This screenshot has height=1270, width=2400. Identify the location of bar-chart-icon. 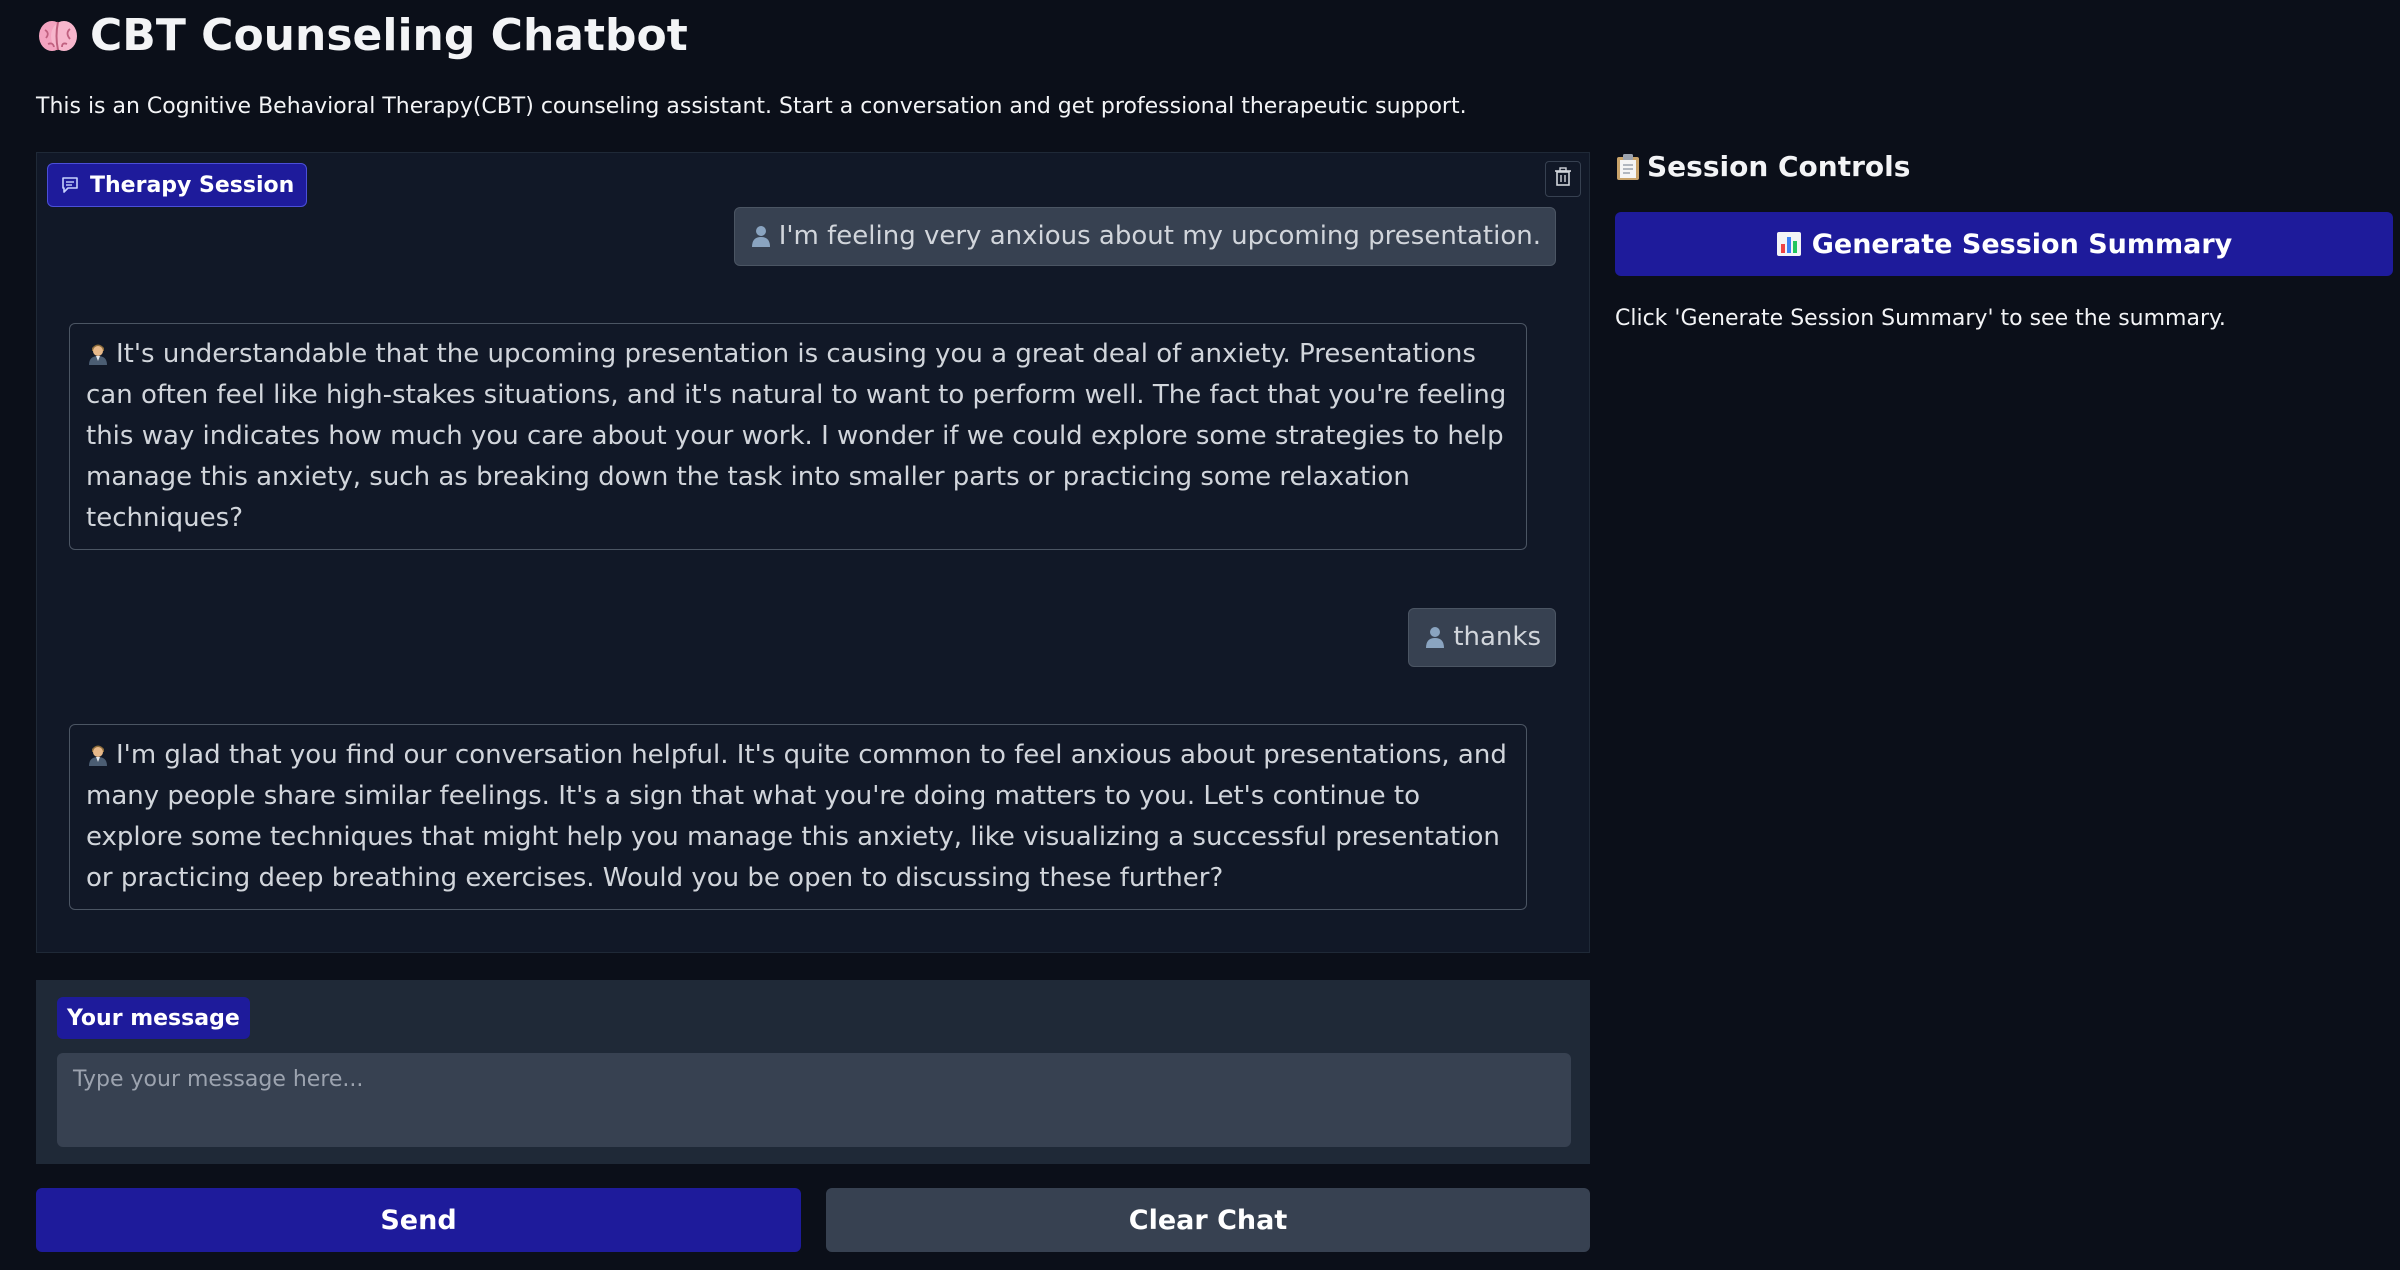
(1789, 244).